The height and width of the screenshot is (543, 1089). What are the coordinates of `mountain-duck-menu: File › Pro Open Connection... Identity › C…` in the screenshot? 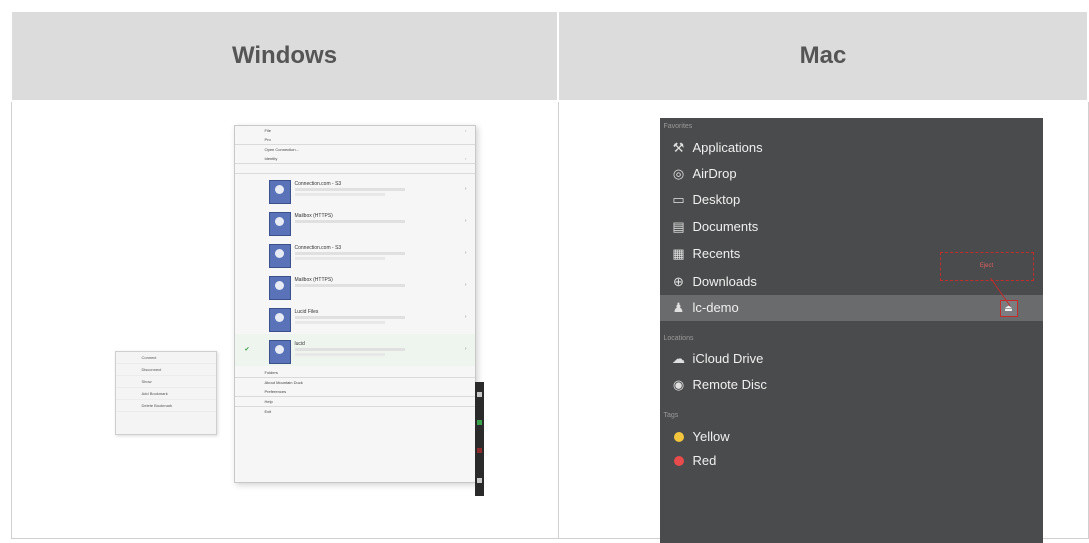 It's located at (354, 304).